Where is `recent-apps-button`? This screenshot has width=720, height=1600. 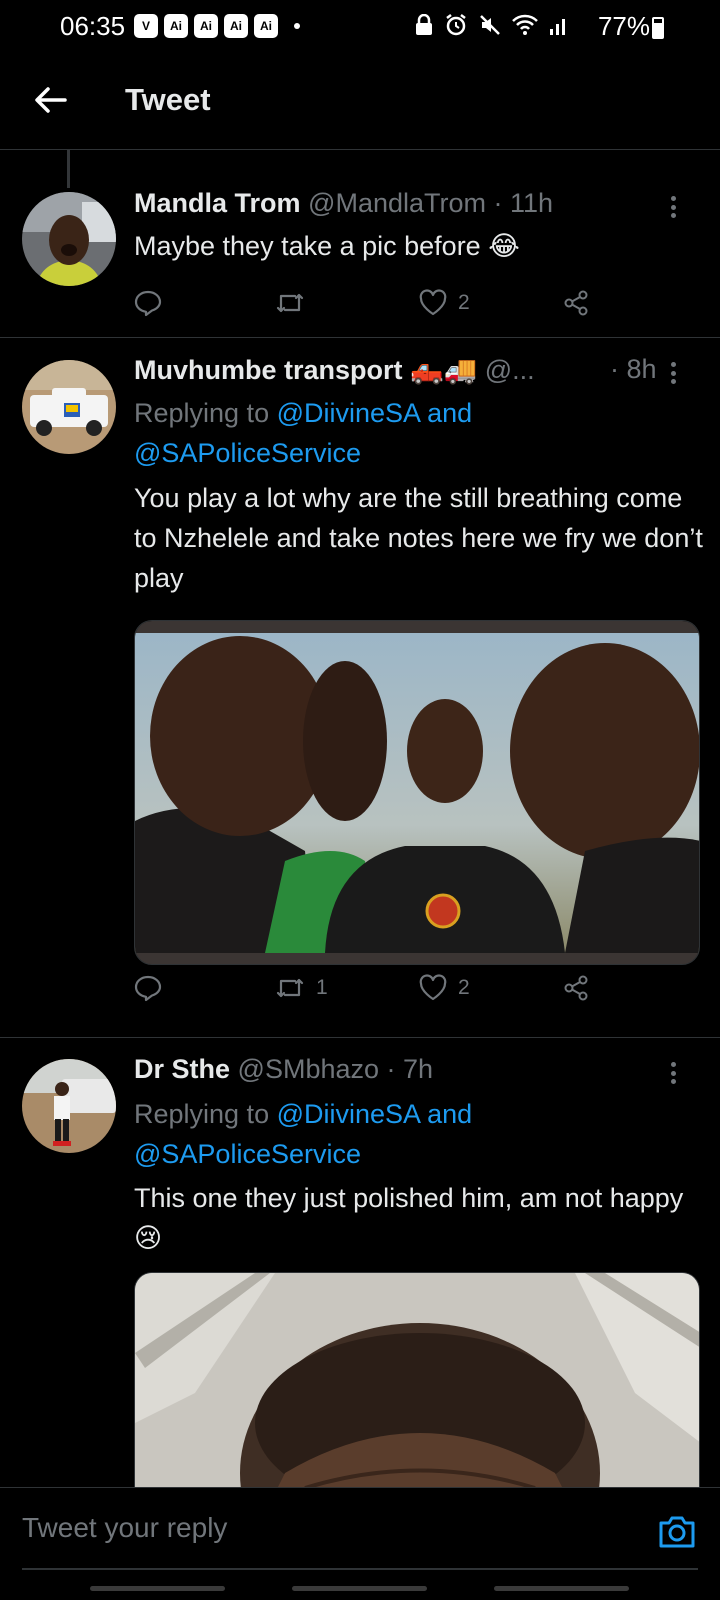 recent-apps-button is located at coordinates (157, 1588).